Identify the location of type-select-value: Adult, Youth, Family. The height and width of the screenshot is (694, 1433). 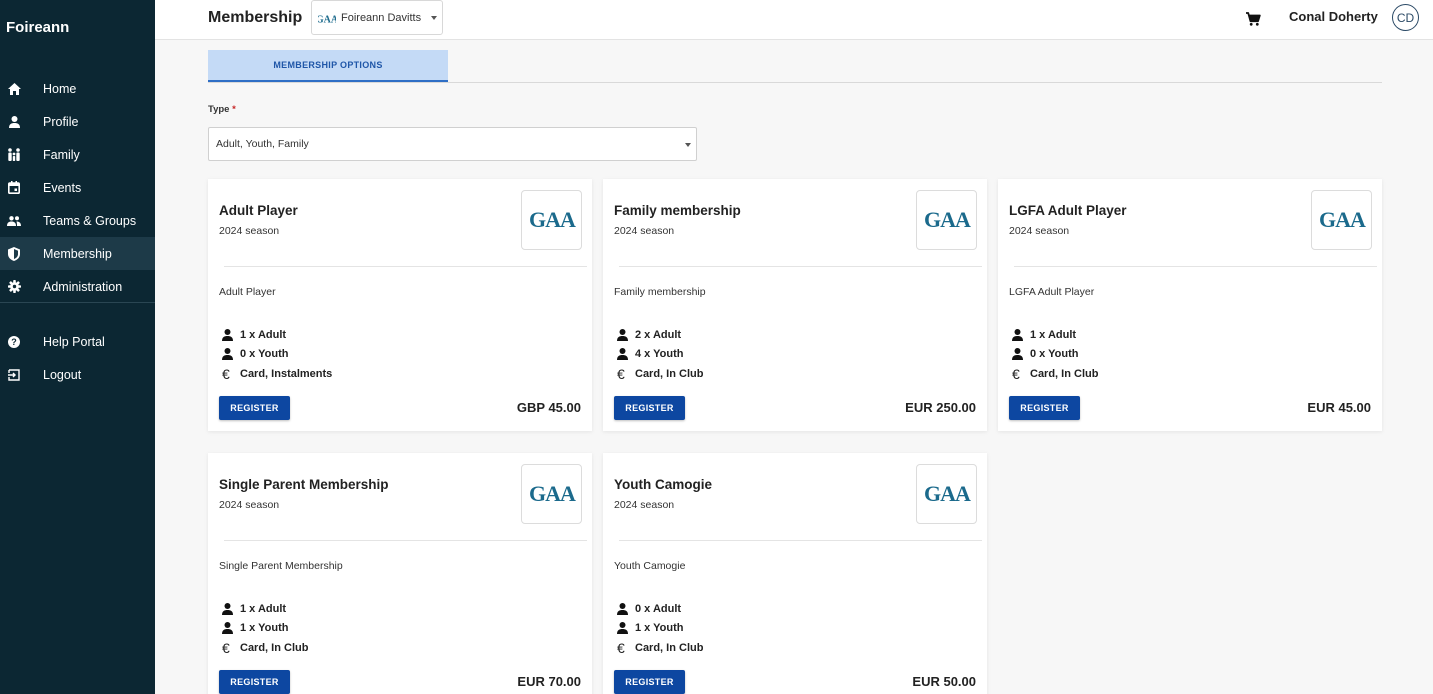
(262, 144).